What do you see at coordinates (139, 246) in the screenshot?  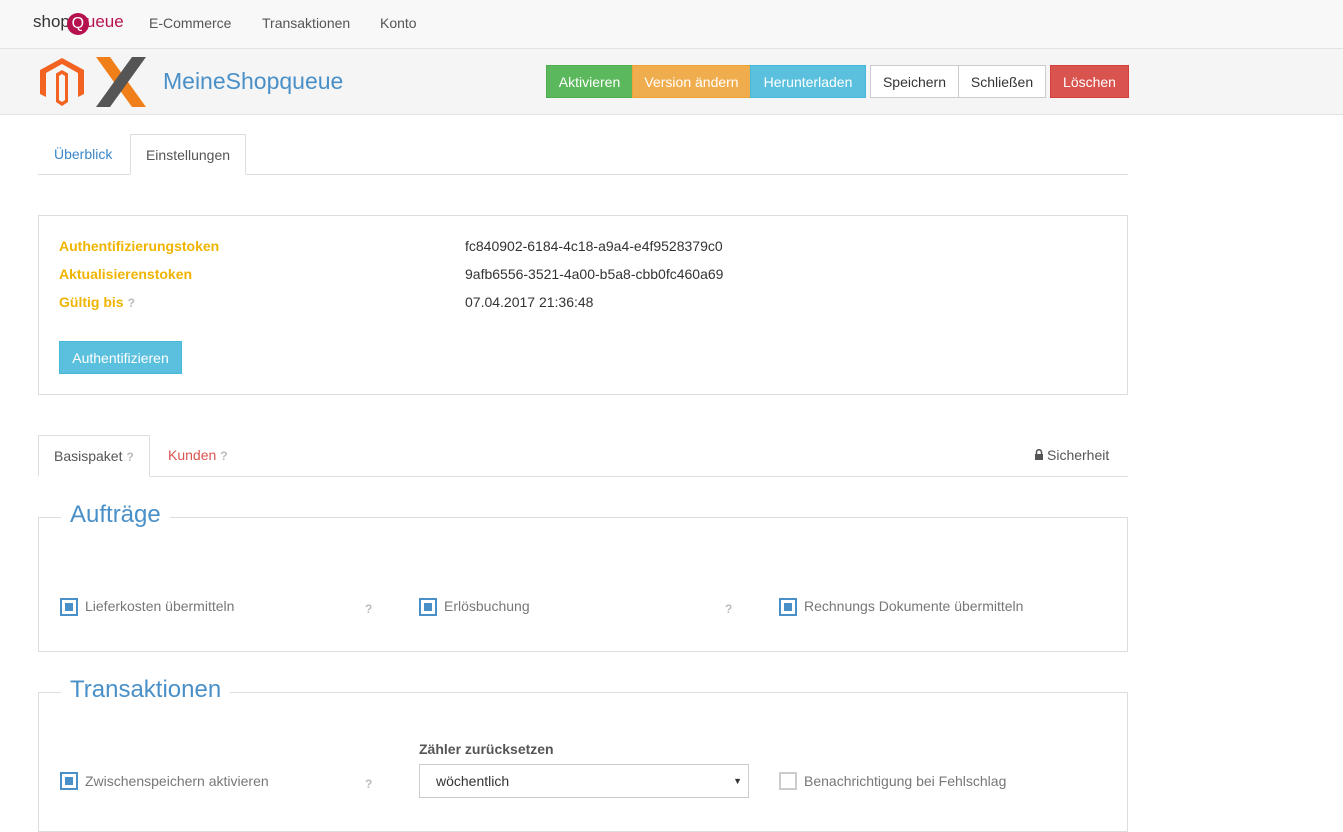 I see `auth-token-label: Authentifizierungstoken` at bounding box center [139, 246].